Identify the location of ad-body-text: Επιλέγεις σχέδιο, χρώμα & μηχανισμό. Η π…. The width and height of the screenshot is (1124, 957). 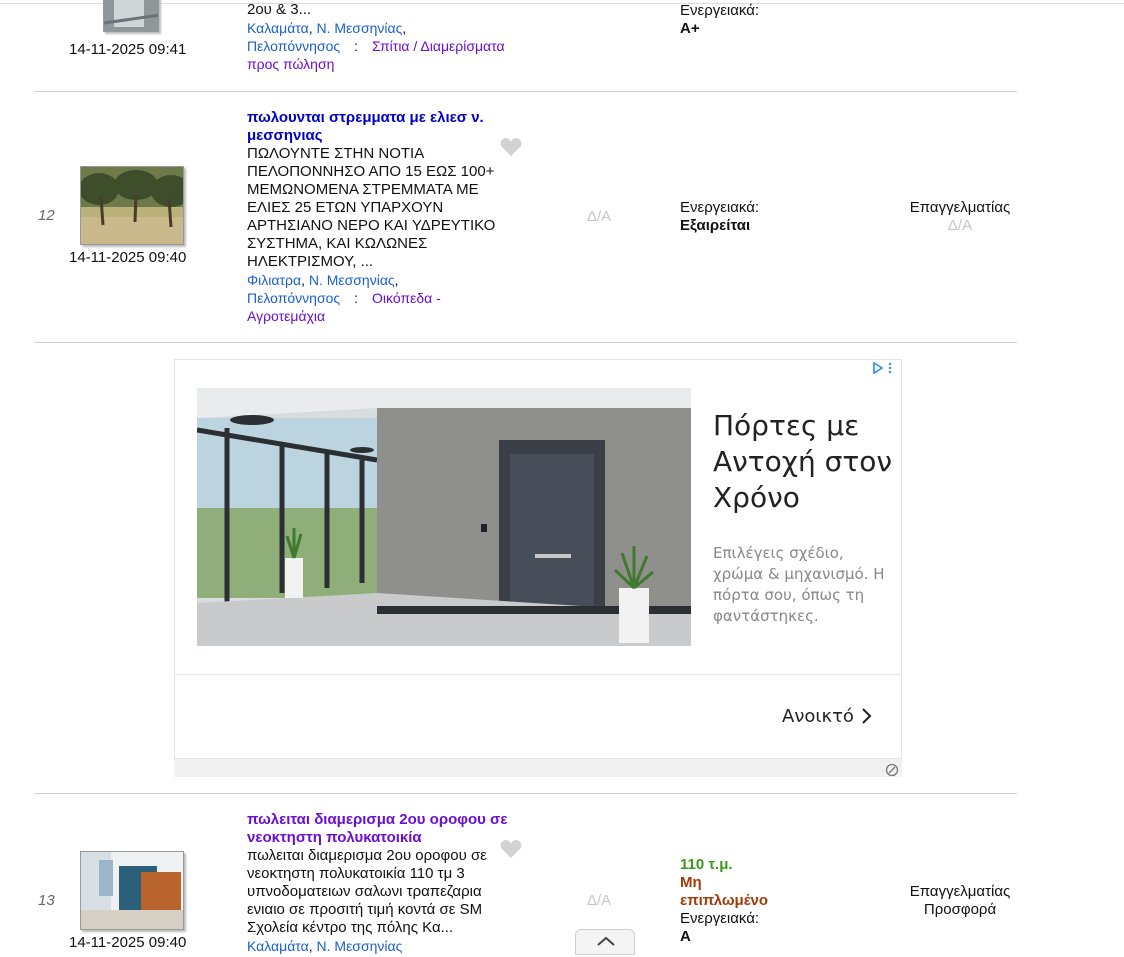
(799, 584).